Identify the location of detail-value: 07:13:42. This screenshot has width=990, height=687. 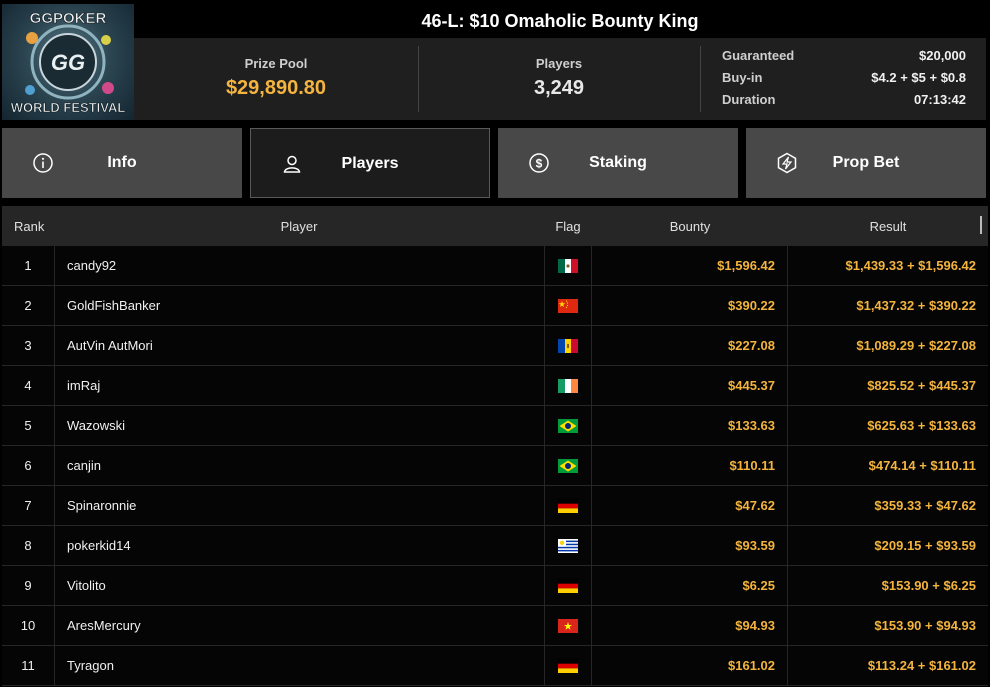
(939, 99).